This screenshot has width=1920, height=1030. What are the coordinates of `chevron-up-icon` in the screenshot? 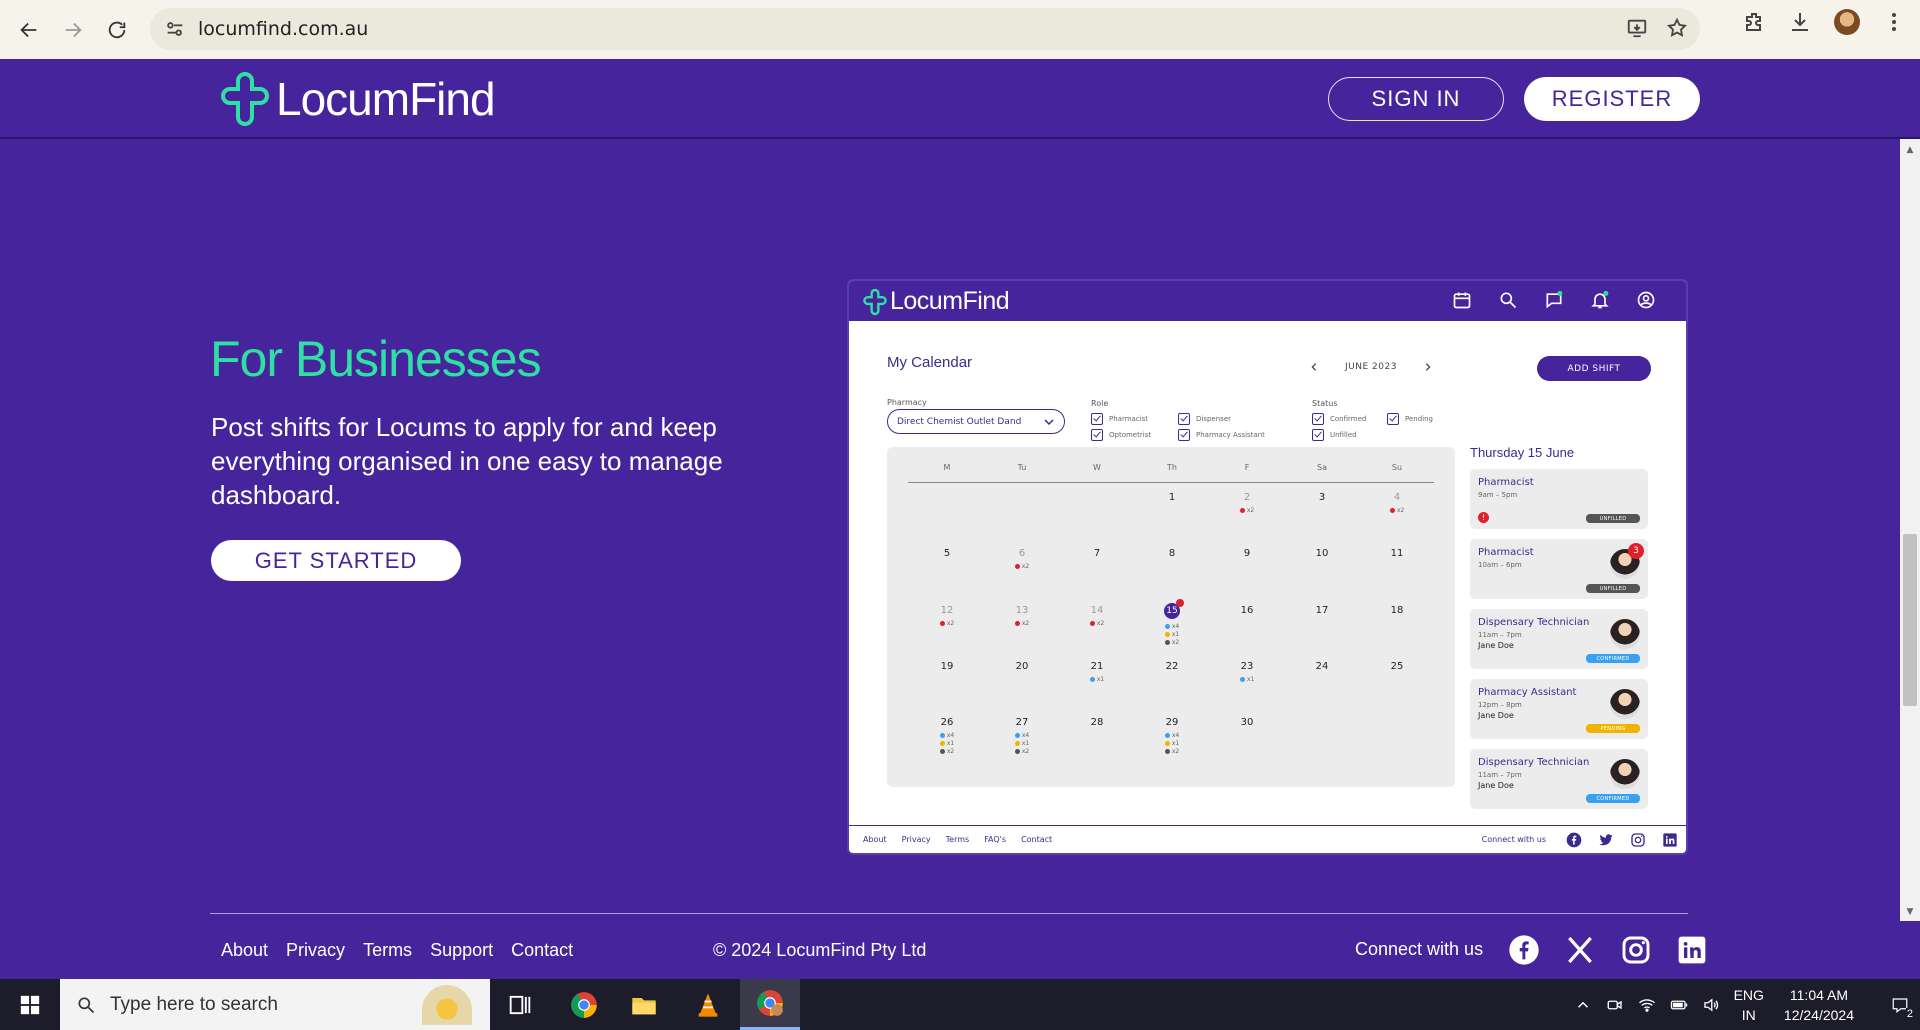 It's located at (1583, 1005).